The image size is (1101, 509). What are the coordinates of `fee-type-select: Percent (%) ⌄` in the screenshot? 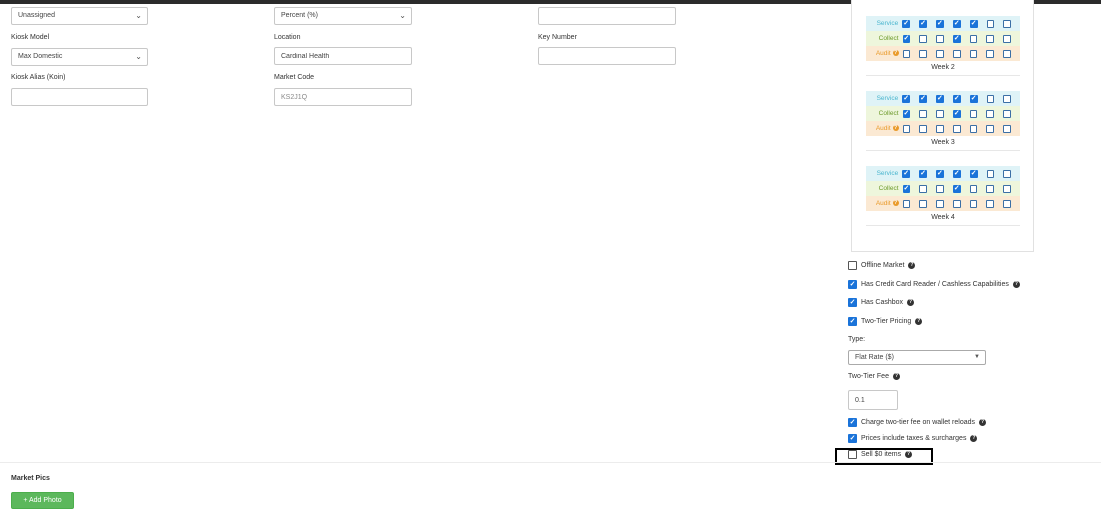 It's located at (343, 16).